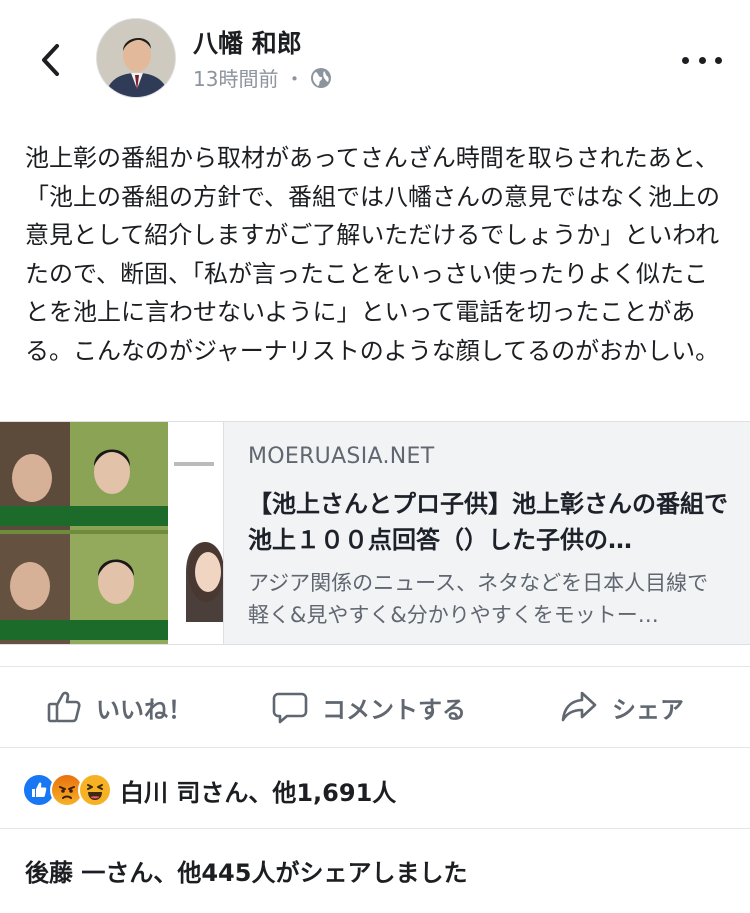 The height and width of the screenshot is (913, 750). I want to click on post-action-bar: いいね！ コメントする シェア, so click(375, 707).